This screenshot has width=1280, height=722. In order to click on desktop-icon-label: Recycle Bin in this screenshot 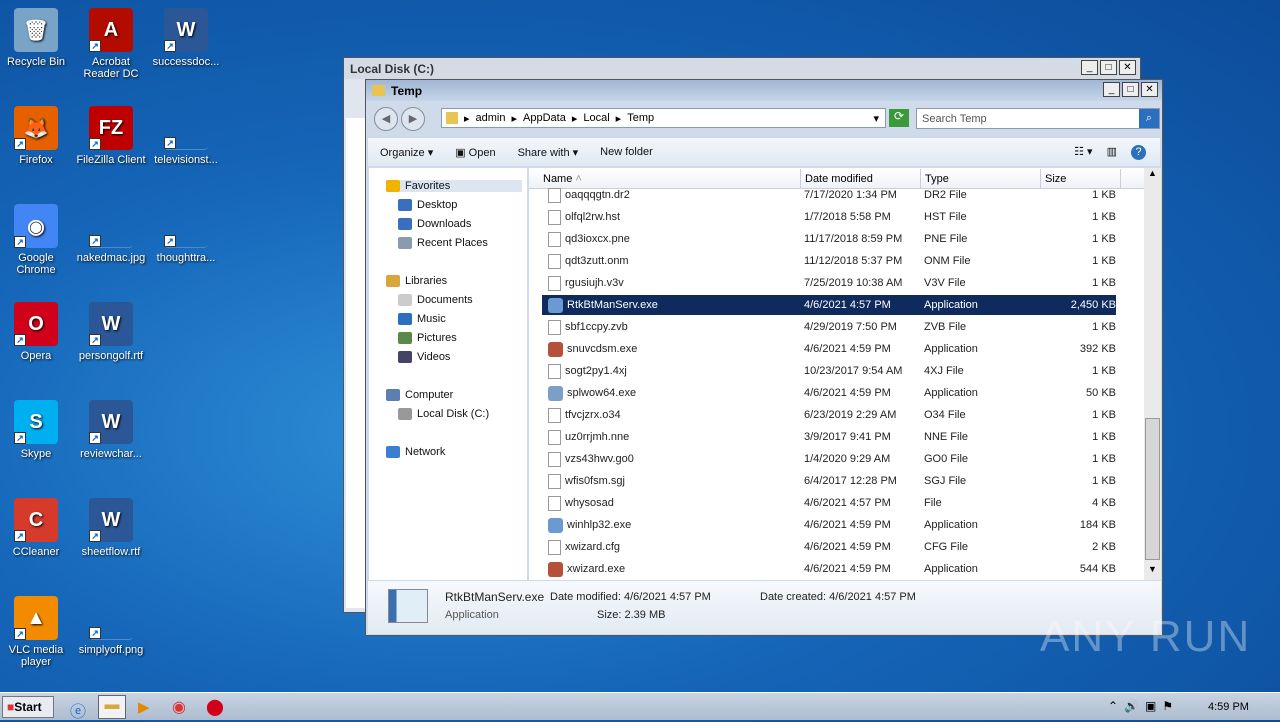, I will do `click(36, 62)`.